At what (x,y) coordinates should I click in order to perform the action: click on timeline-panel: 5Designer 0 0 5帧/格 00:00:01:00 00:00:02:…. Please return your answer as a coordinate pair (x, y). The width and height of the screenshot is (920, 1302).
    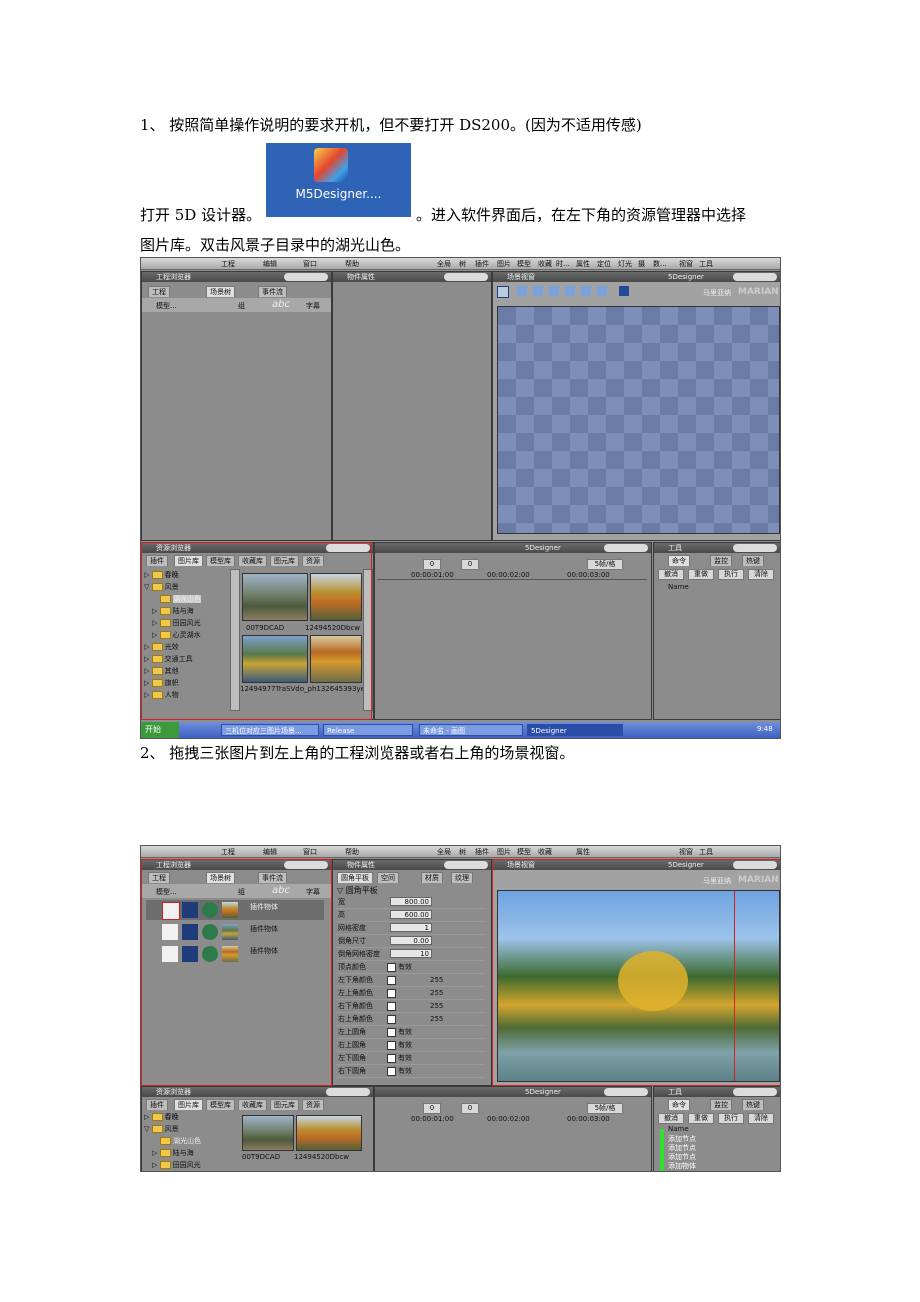
    Looking at the image, I should click on (513, 631).